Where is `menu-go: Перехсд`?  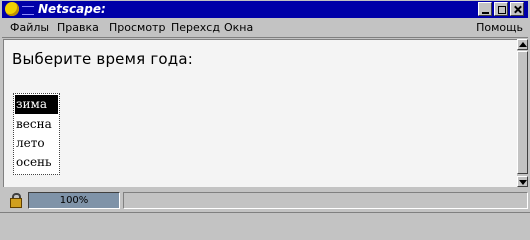
menu-go: Перехсд is located at coordinates (195, 27).